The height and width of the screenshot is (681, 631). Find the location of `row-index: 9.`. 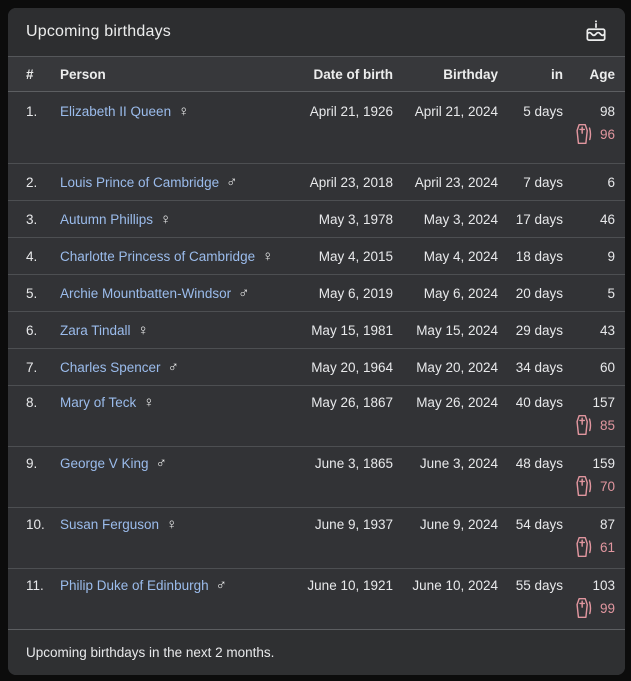

row-index: 9. is located at coordinates (32, 463).